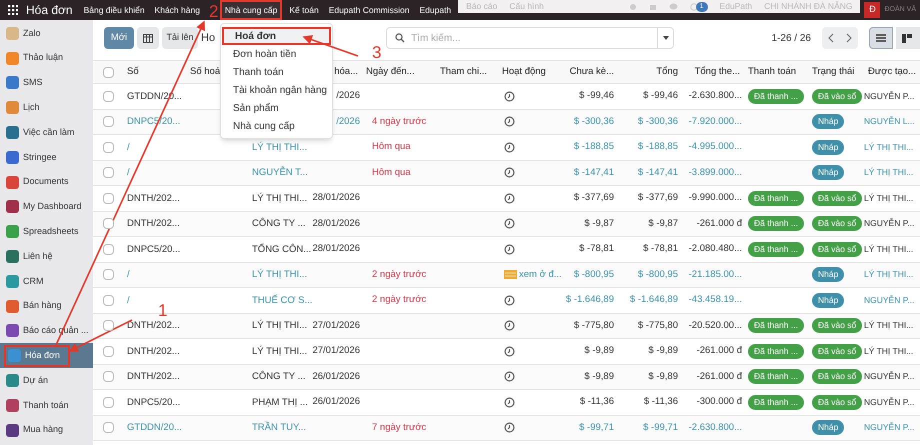 Image resolution: width=920 pixels, height=445 pixels. I want to click on select-all-checkbox, so click(108, 72).